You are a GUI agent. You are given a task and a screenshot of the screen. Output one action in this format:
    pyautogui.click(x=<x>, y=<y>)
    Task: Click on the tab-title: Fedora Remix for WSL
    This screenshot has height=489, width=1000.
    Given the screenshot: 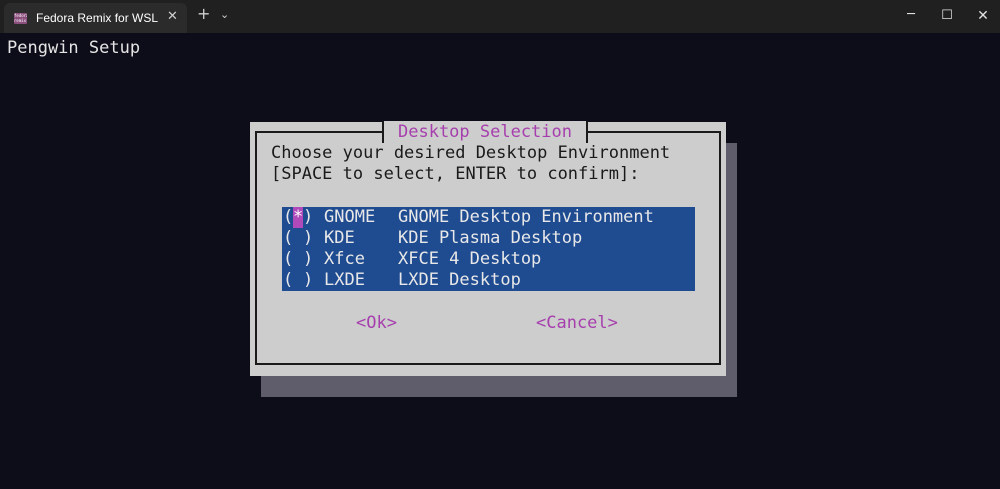 What is the action you would take?
    pyautogui.click(x=97, y=18)
    